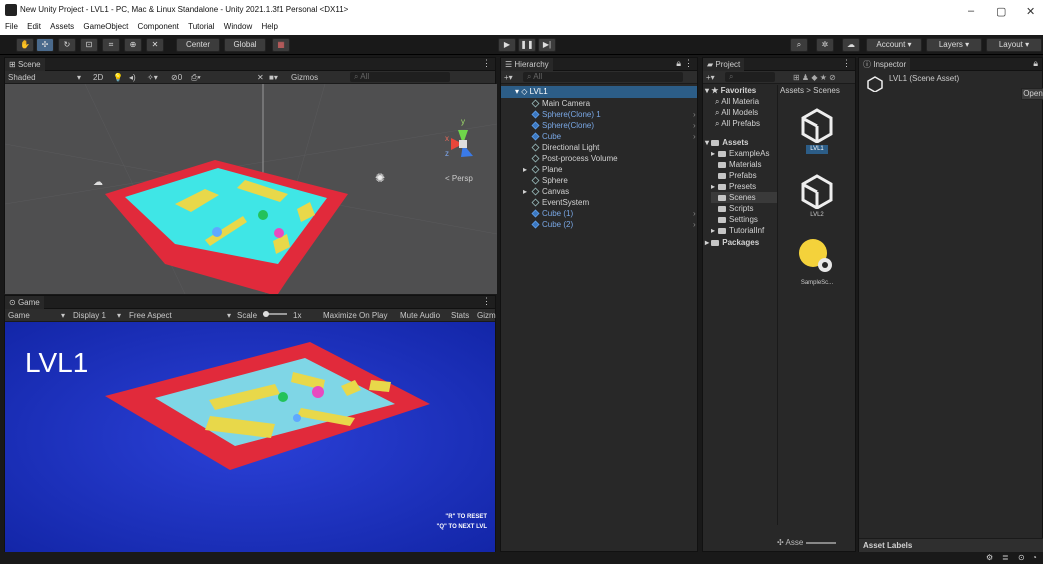  What do you see at coordinates (486, 63) in the screenshot?
I see `scene-menu-icon: ⋮` at bounding box center [486, 63].